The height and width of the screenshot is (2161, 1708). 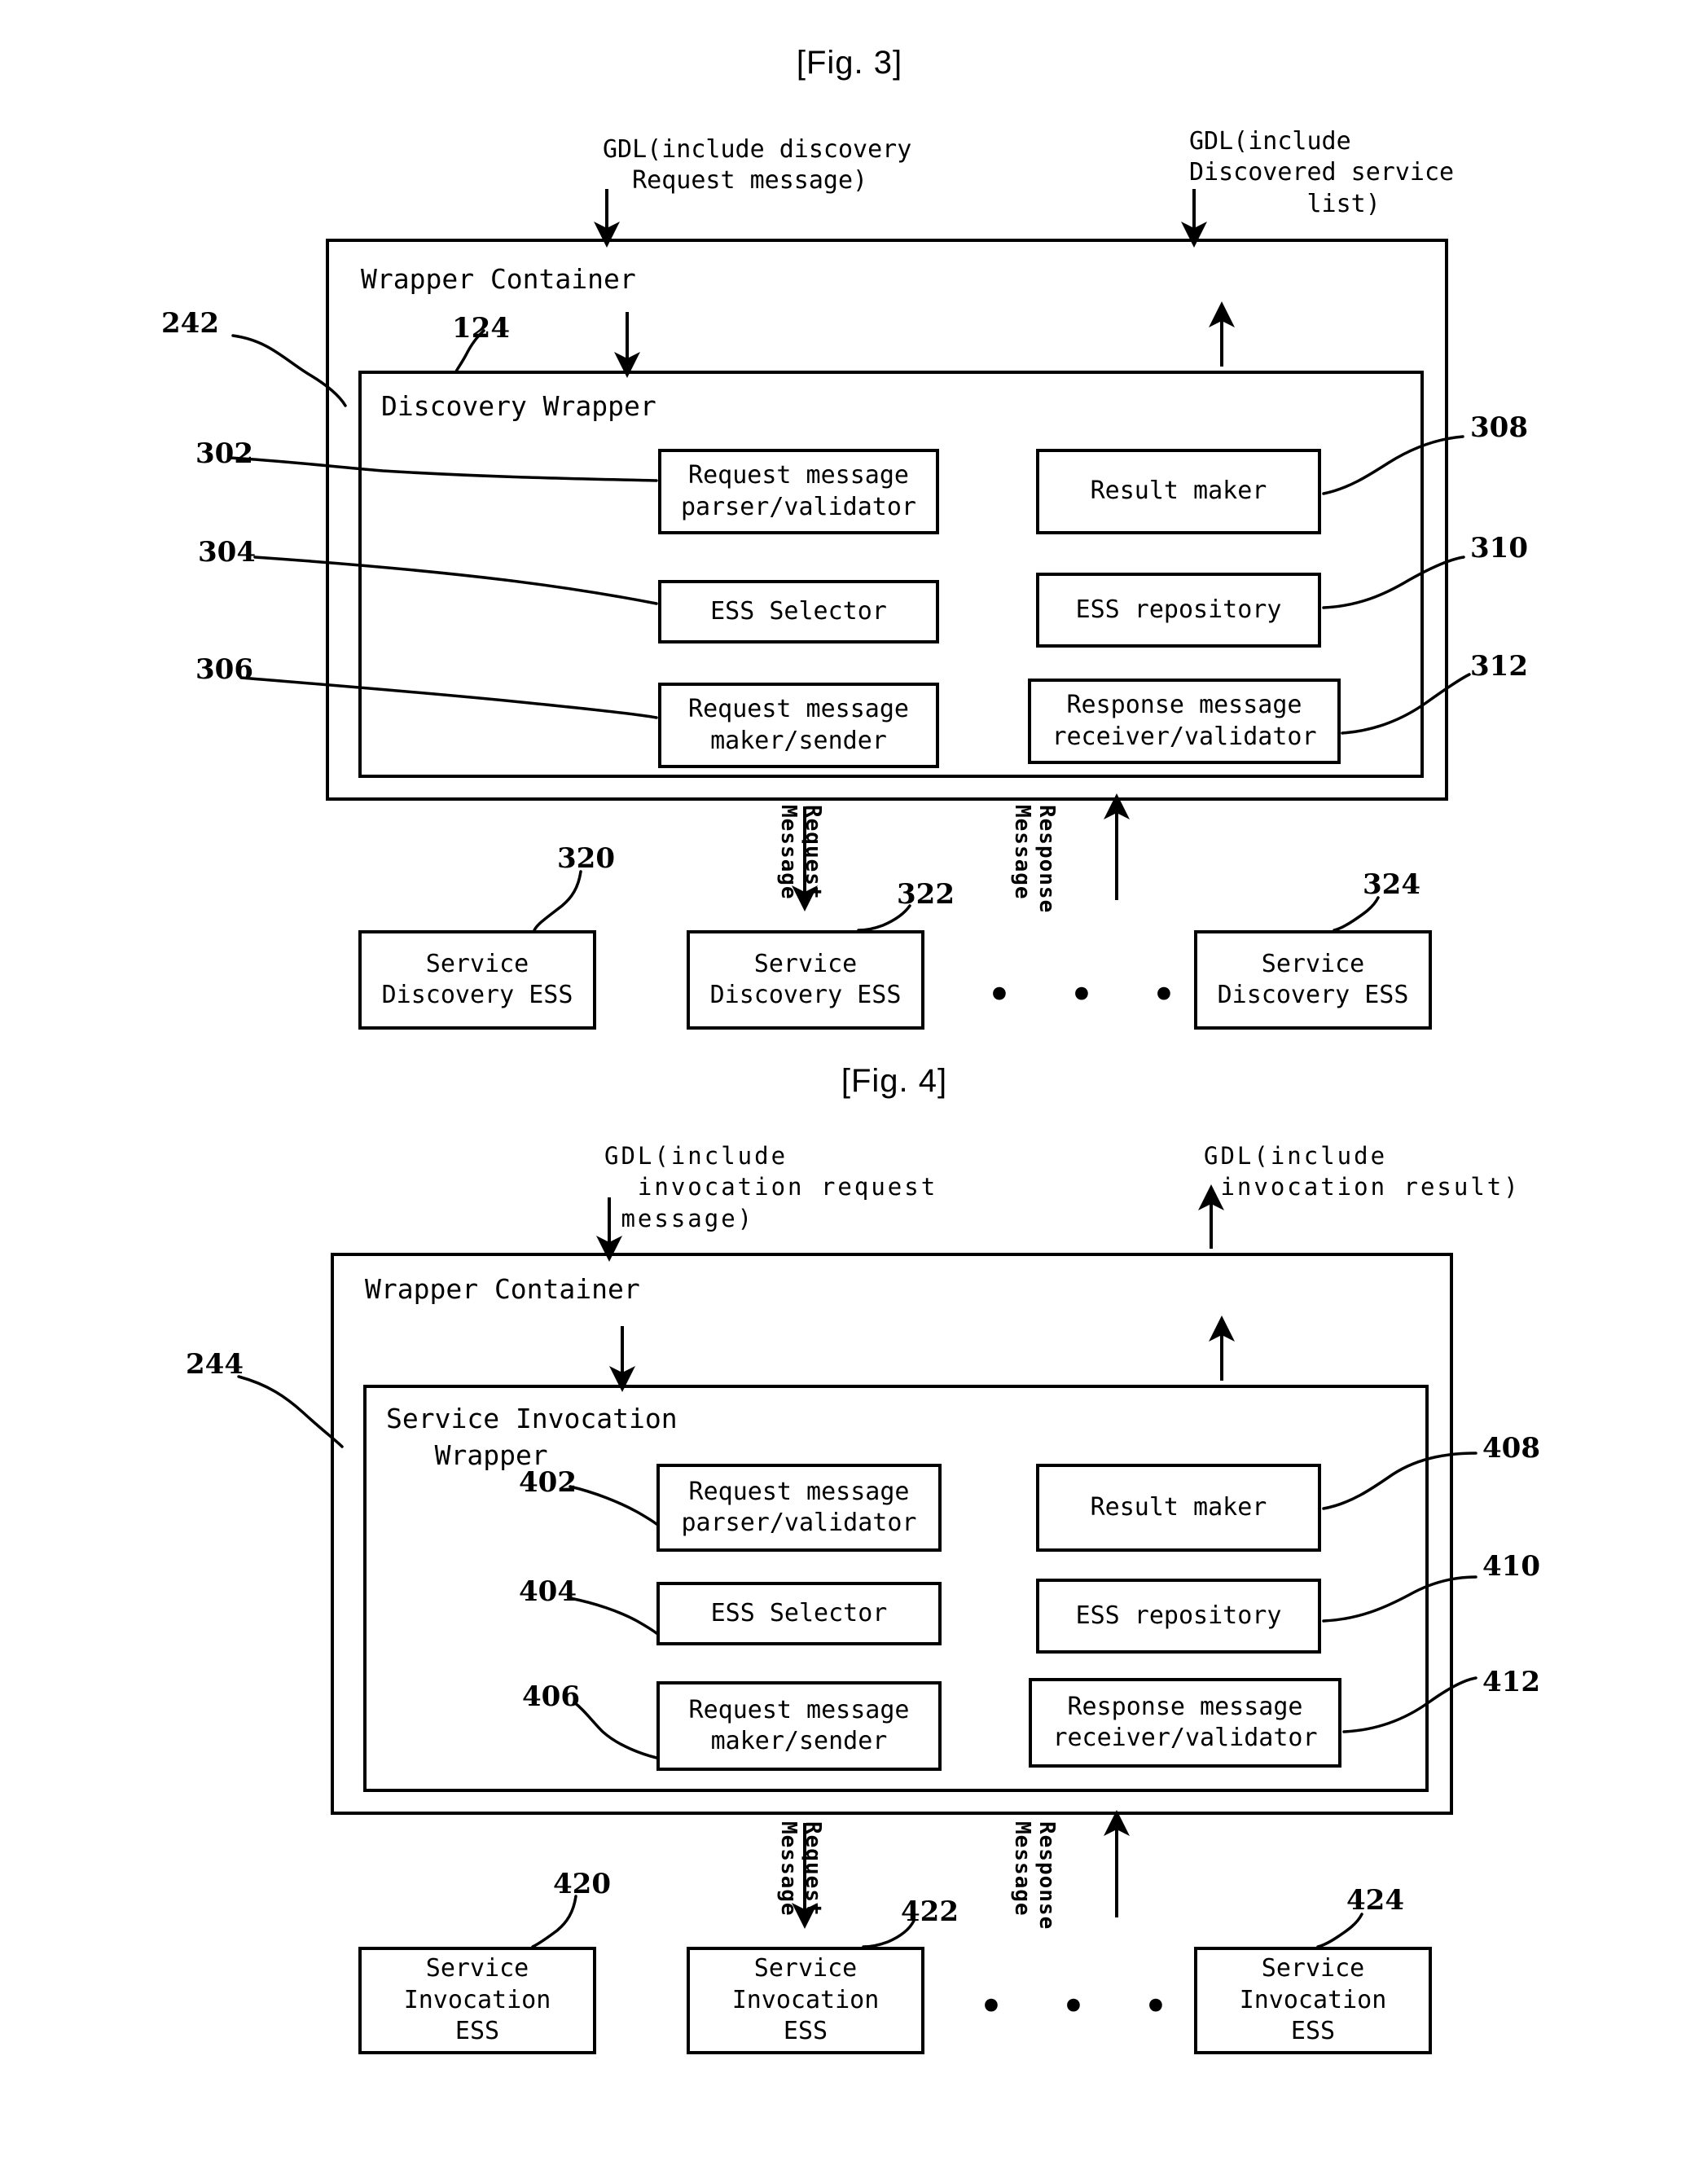 What do you see at coordinates (849, 63) in the screenshot?
I see `figure-3-caption: [Fig. 3]` at bounding box center [849, 63].